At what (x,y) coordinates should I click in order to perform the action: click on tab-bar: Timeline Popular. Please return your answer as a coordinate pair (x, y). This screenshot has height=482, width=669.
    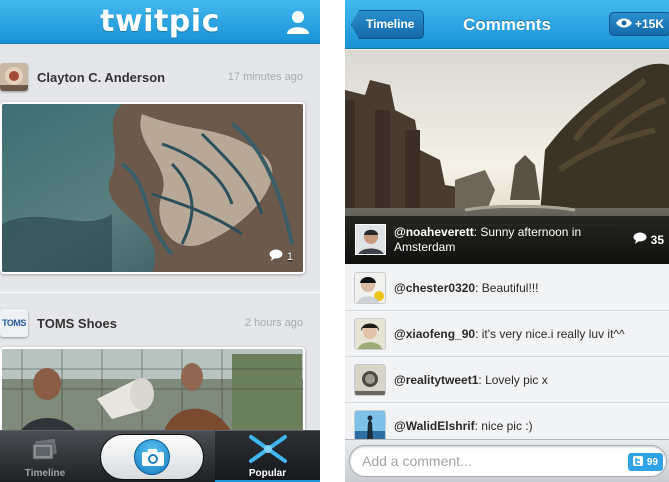
    Looking at the image, I should click on (160, 456).